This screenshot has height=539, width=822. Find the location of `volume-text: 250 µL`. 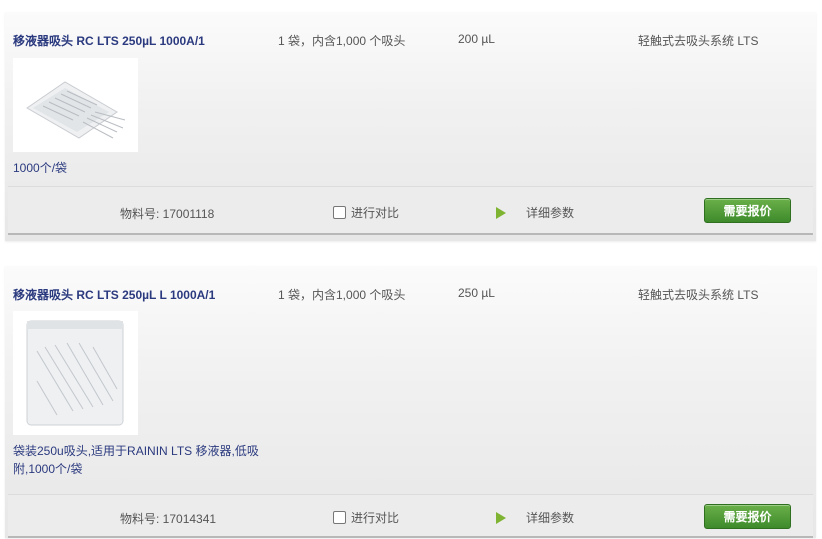

volume-text: 250 µL is located at coordinates (476, 293).